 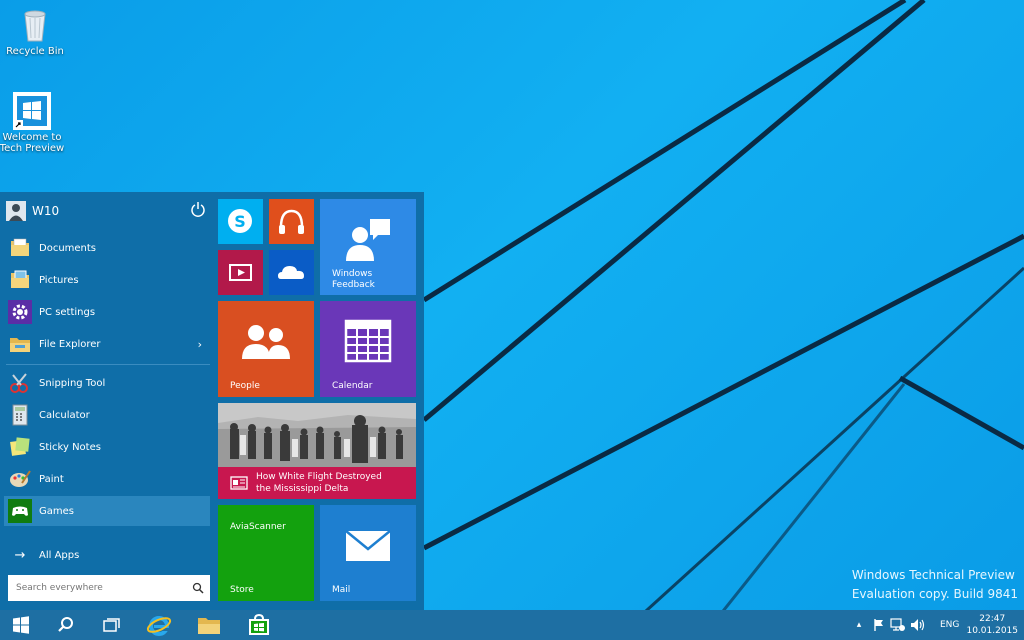 I want to click on start-item-pictures: Pictures, so click(x=107, y=280).